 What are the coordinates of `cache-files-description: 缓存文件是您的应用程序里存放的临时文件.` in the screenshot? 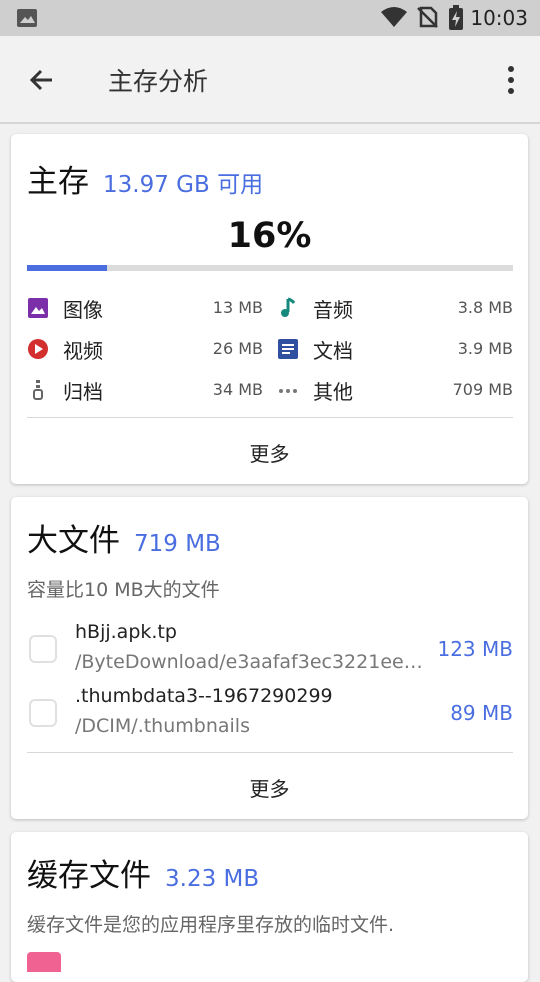 It's located at (211, 925).